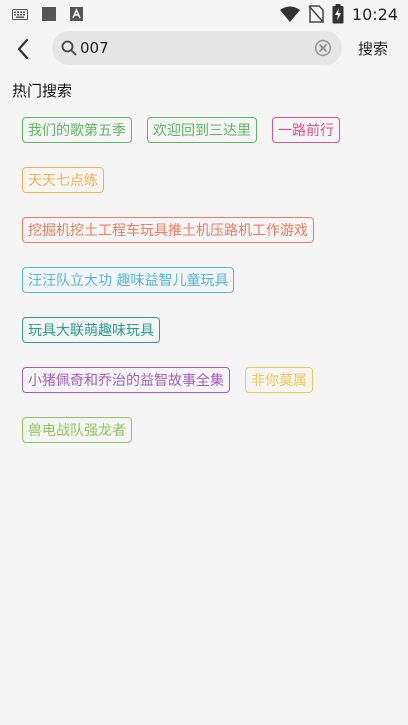 This screenshot has height=725, width=408. What do you see at coordinates (279, 380) in the screenshot?
I see `hot-search-tag: 非你莫属` at bounding box center [279, 380].